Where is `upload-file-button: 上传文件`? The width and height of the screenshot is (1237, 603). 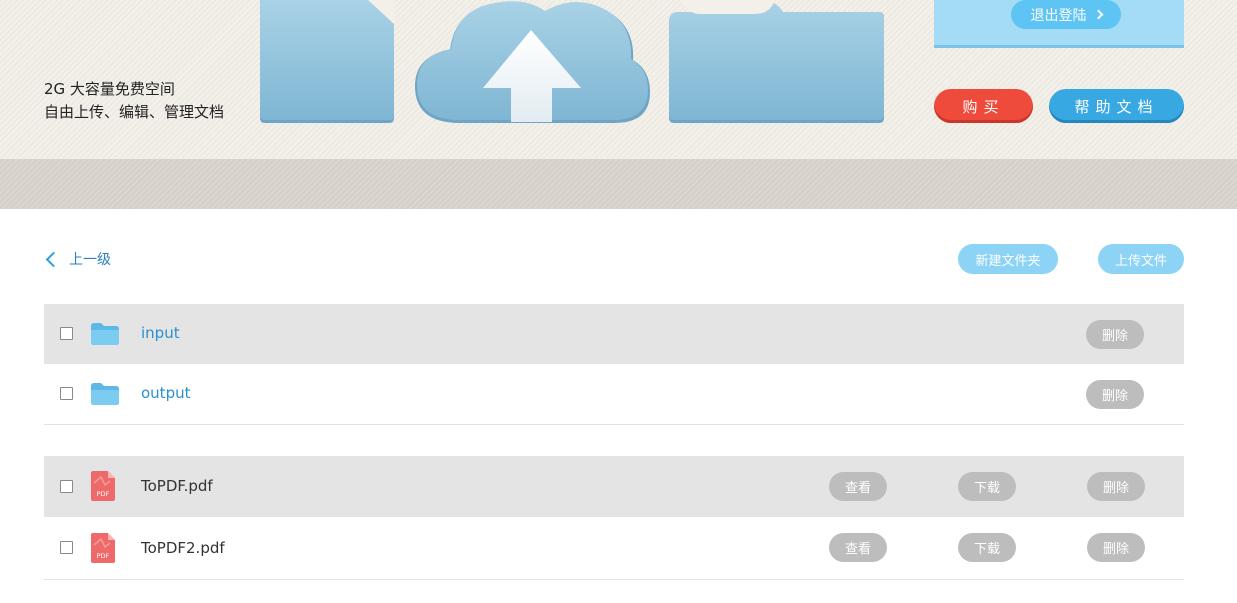 upload-file-button: 上传文件 is located at coordinates (1141, 259).